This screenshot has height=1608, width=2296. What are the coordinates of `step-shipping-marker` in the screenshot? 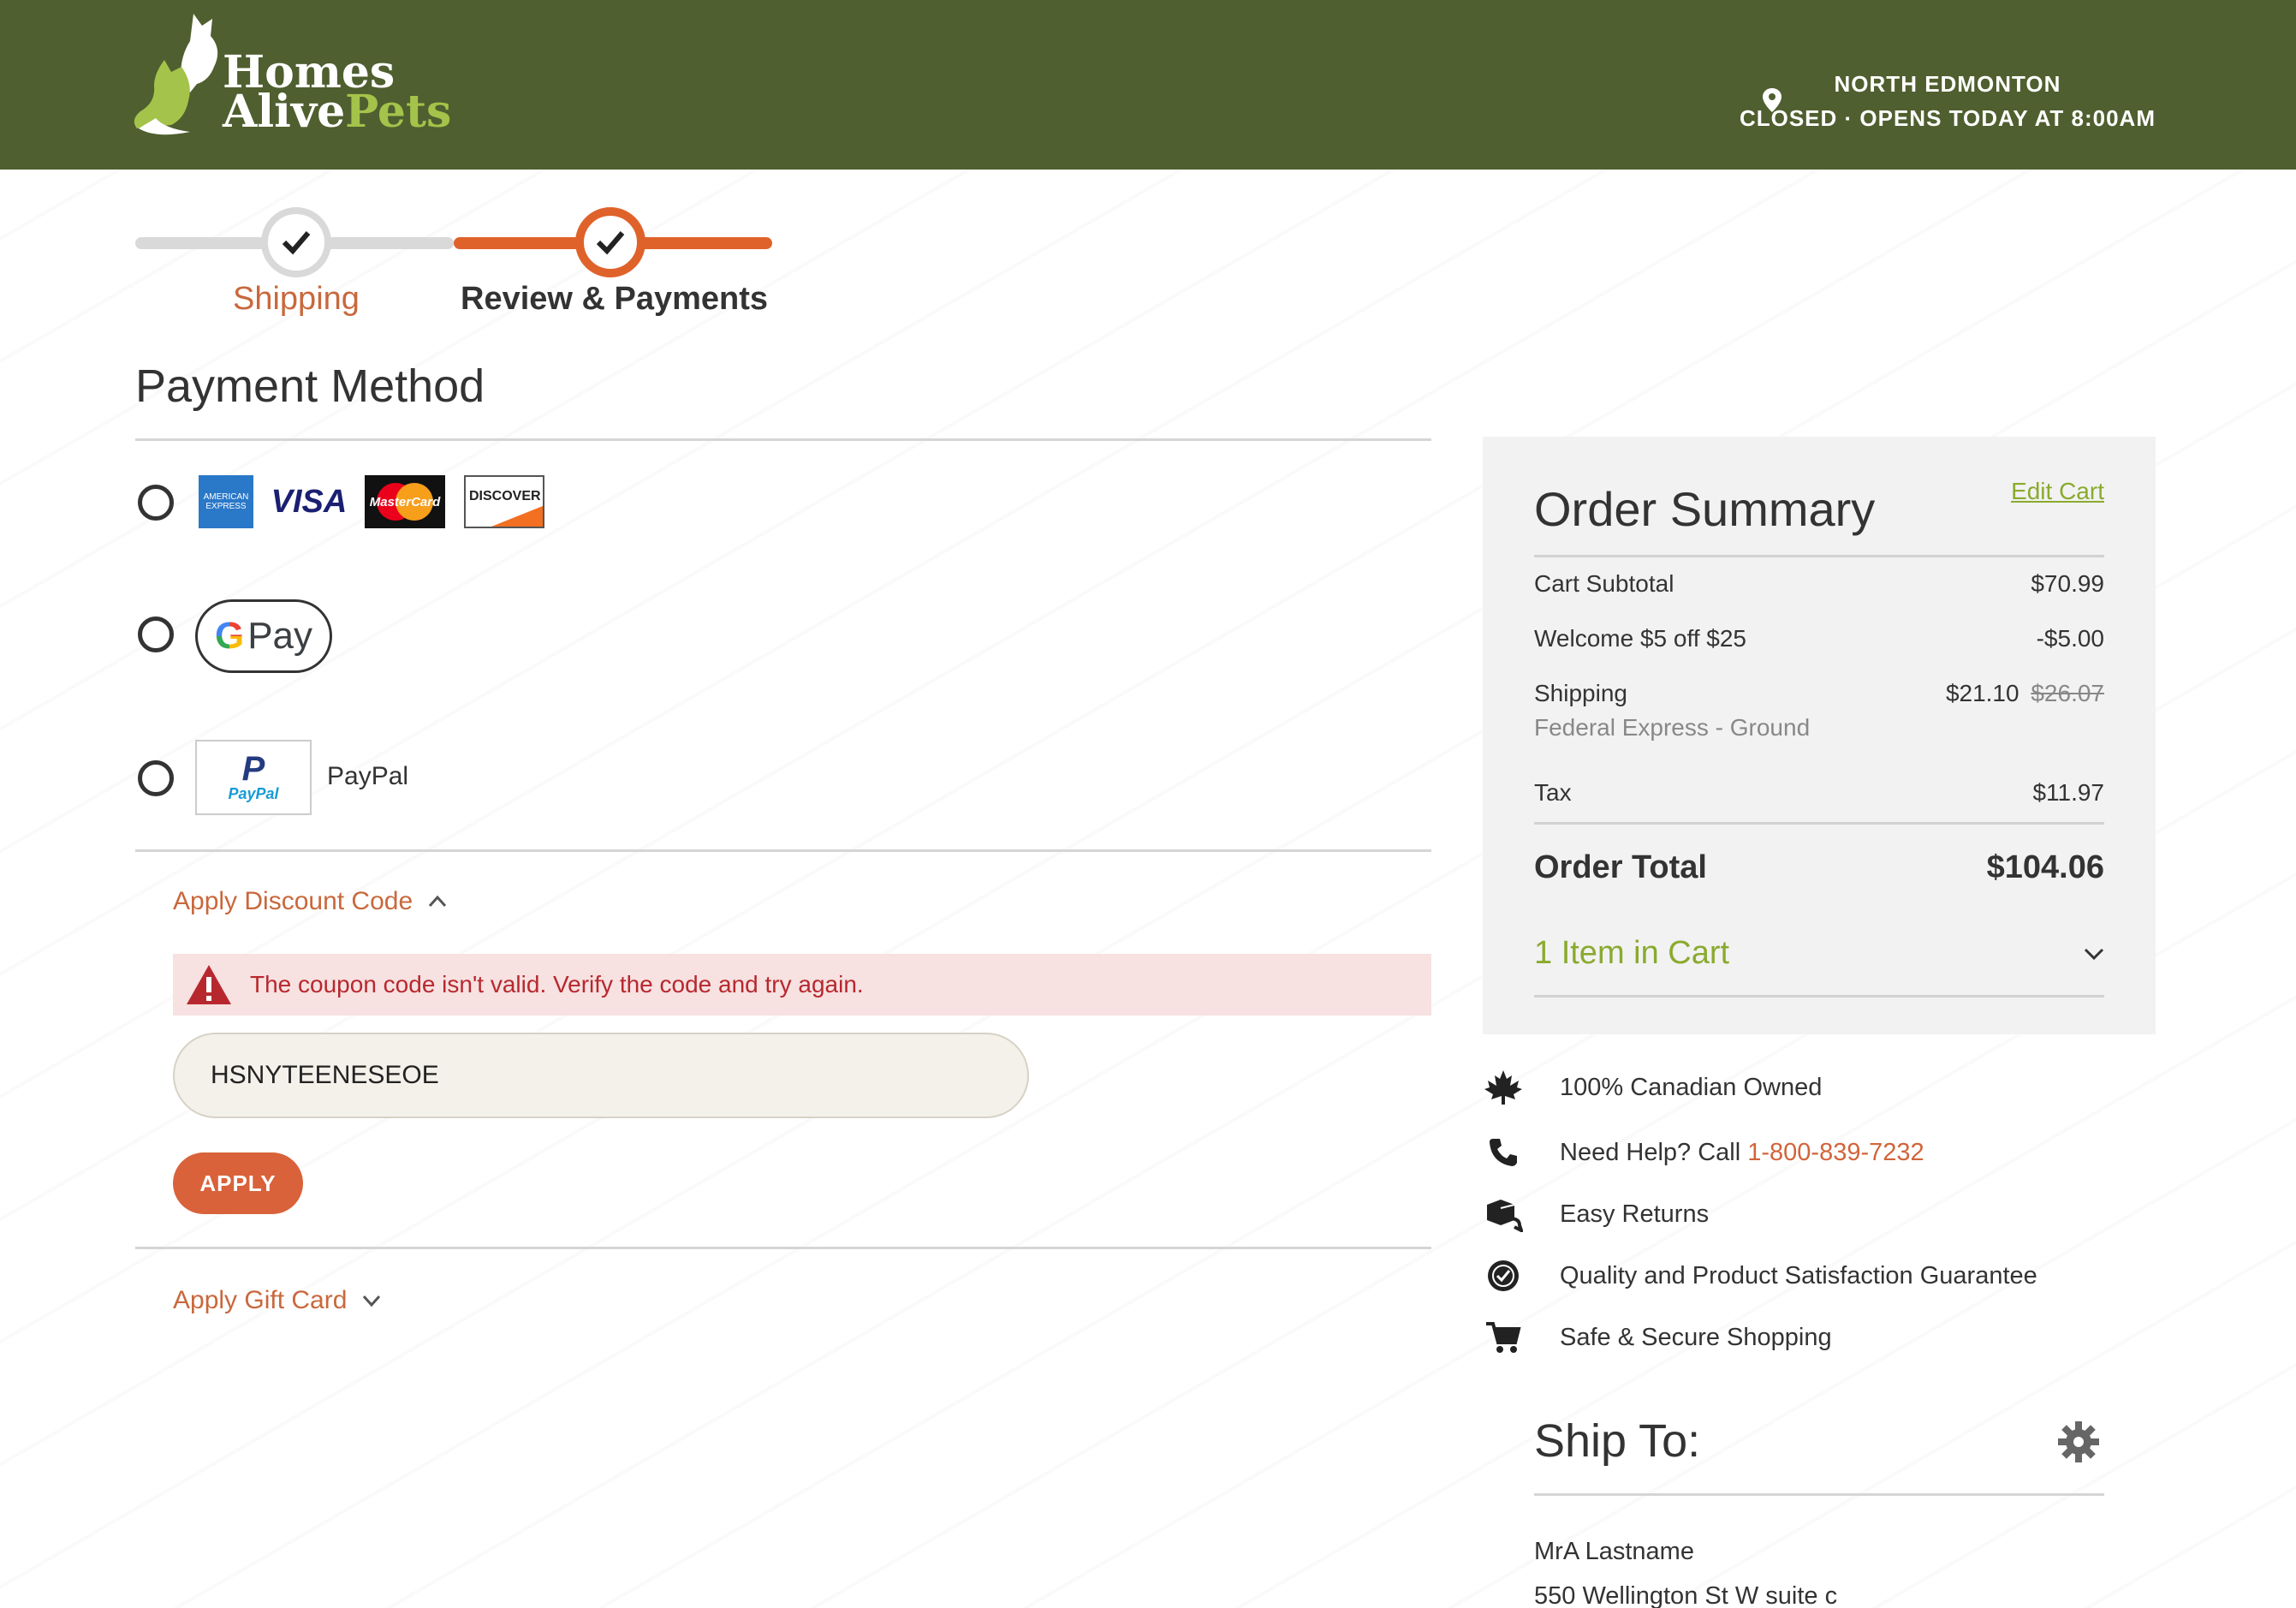 It's located at (296, 242).